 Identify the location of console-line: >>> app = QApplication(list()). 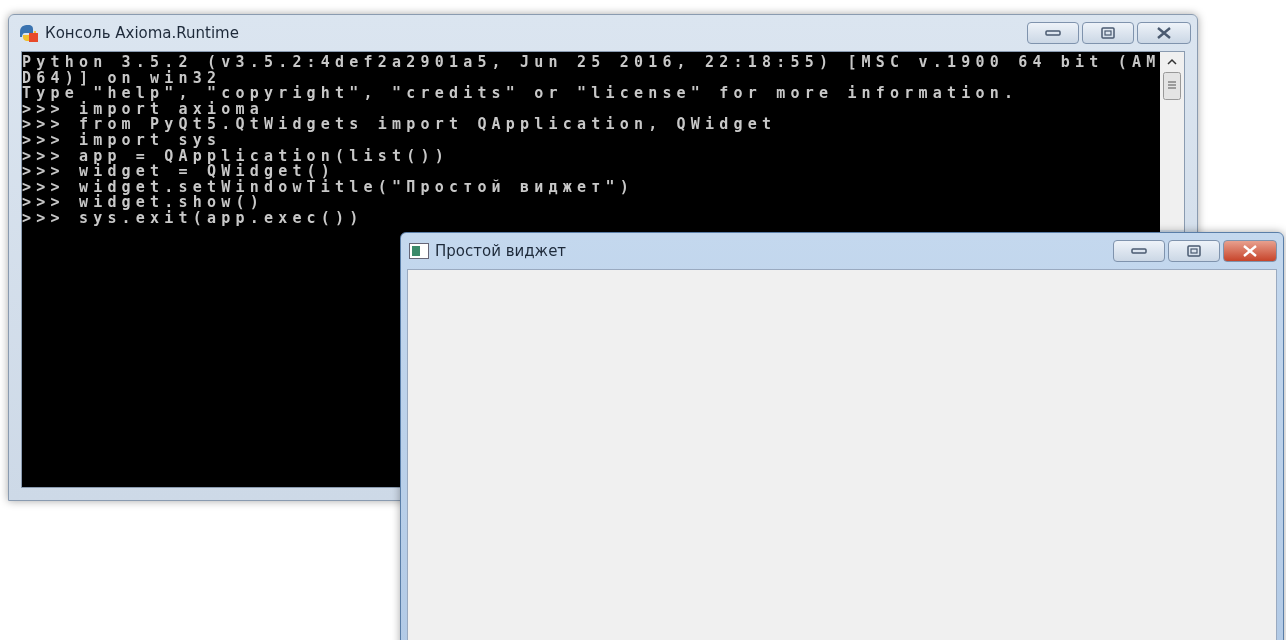
(236, 156).